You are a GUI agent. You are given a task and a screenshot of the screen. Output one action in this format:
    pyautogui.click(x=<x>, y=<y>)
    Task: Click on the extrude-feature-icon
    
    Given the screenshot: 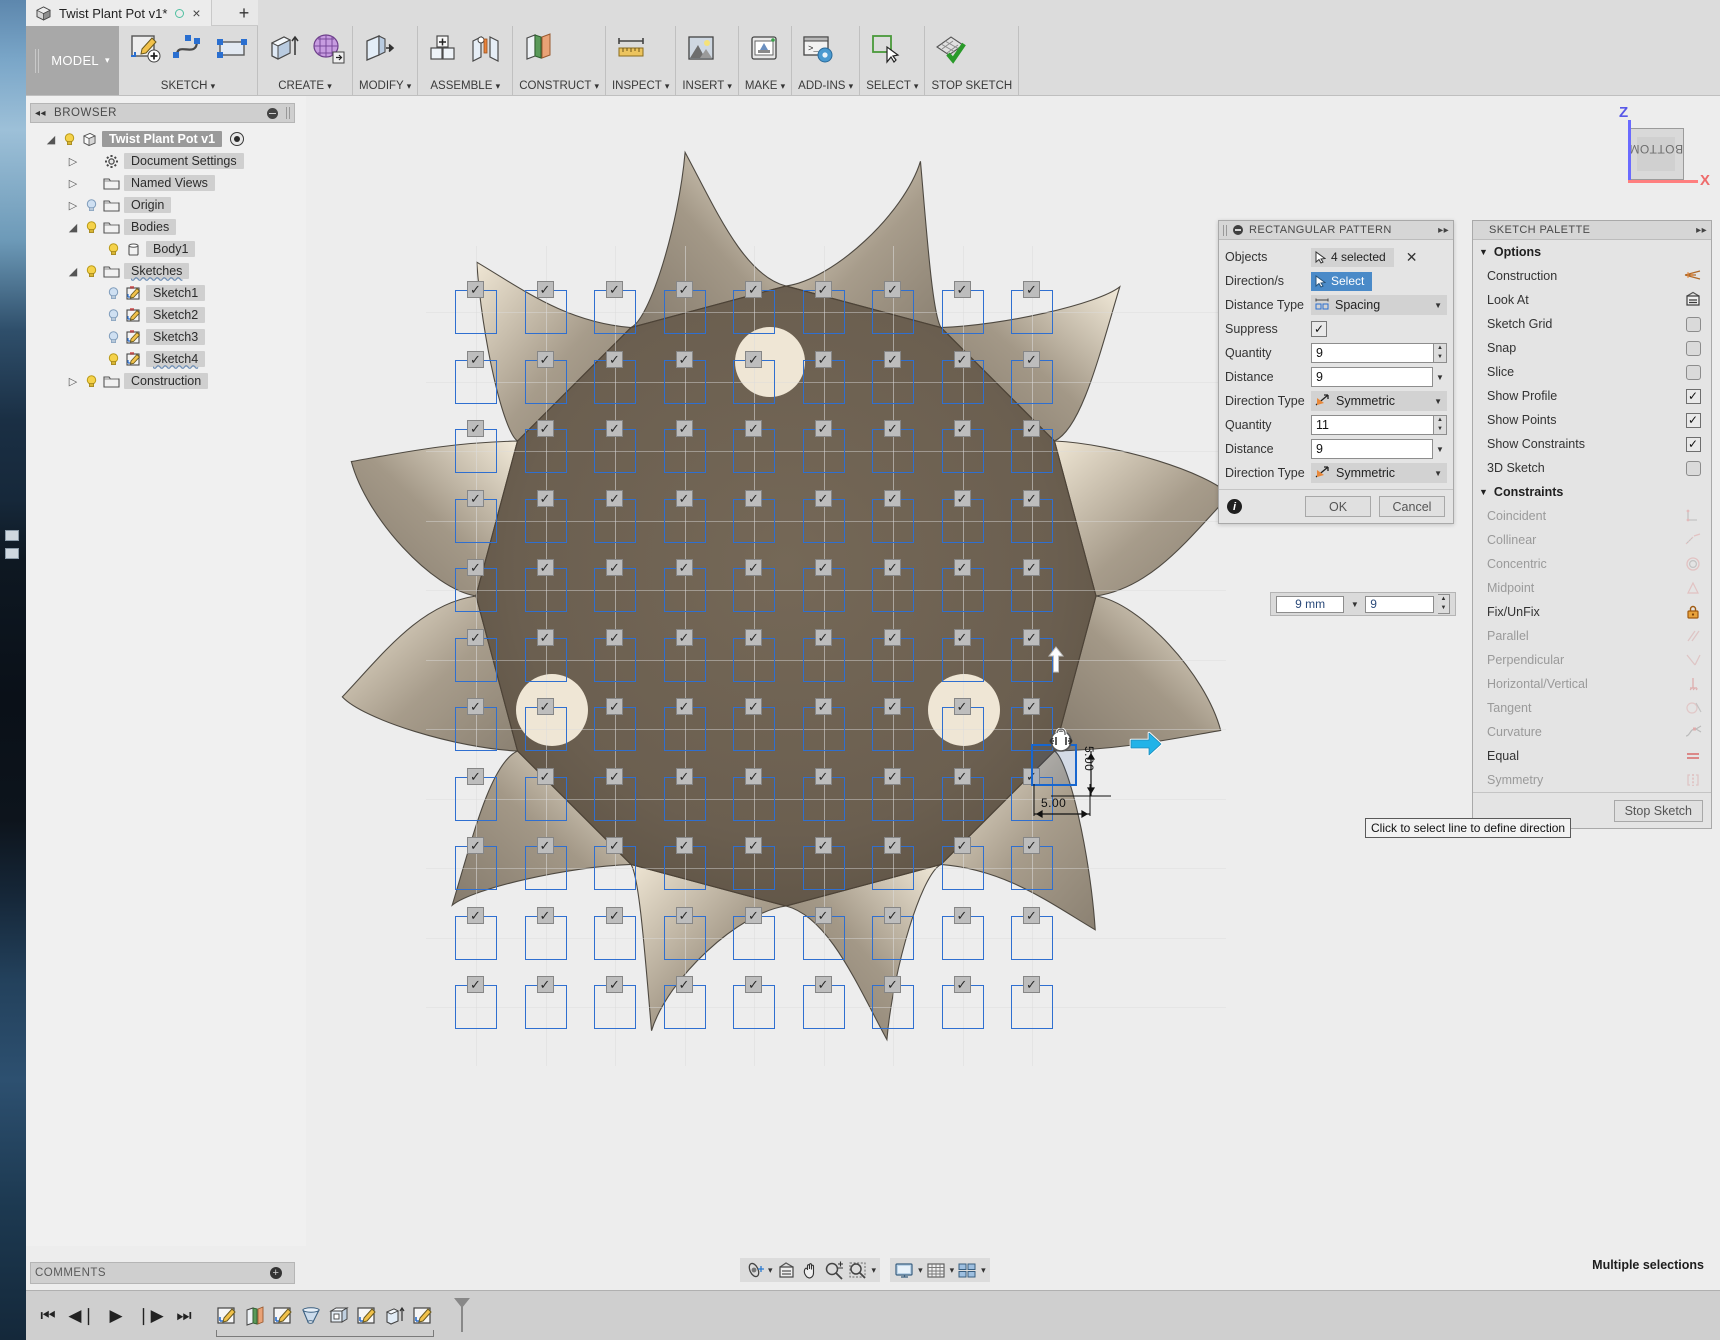 What is the action you would take?
    pyautogui.click(x=395, y=1316)
    